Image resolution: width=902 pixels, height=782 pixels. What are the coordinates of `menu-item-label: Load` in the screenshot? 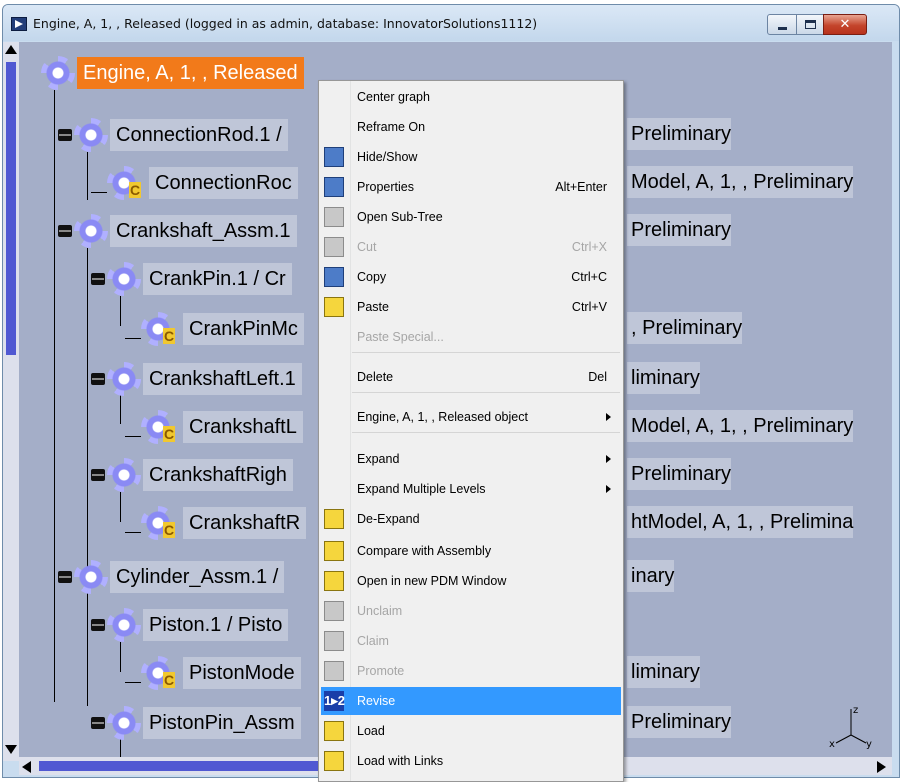 It's located at (371, 731).